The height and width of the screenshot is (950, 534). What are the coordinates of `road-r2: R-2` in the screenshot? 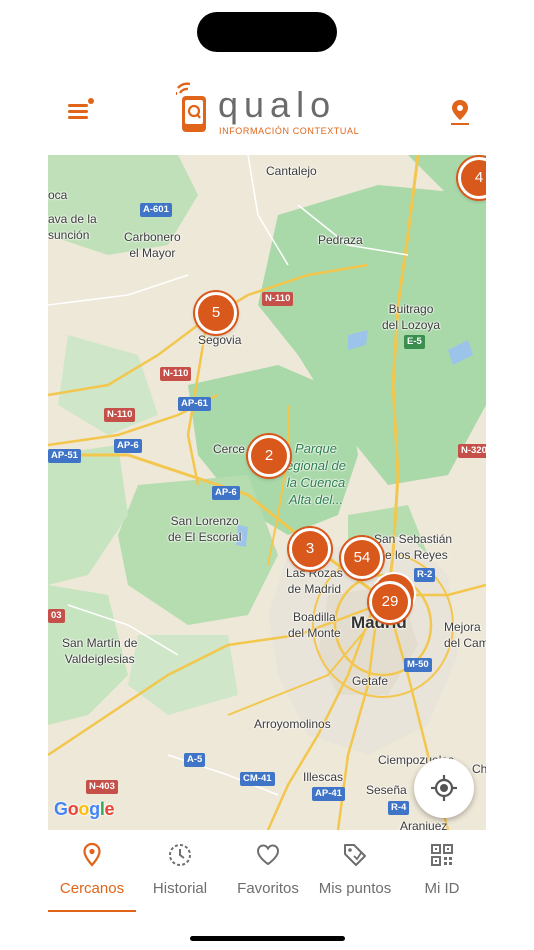 It's located at (425, 575).